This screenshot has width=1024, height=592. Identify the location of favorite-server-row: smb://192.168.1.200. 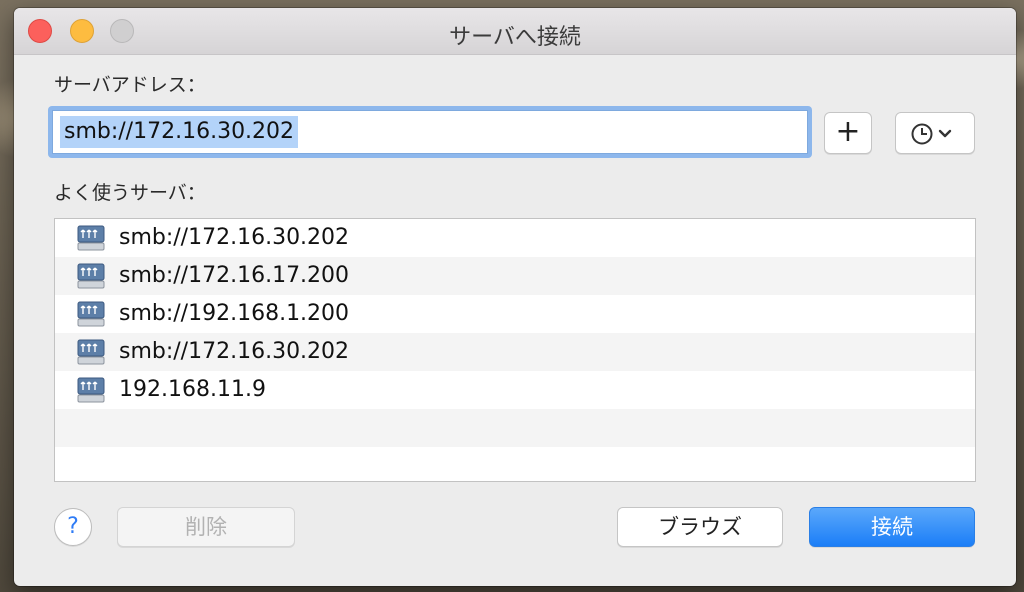
(515, 314).